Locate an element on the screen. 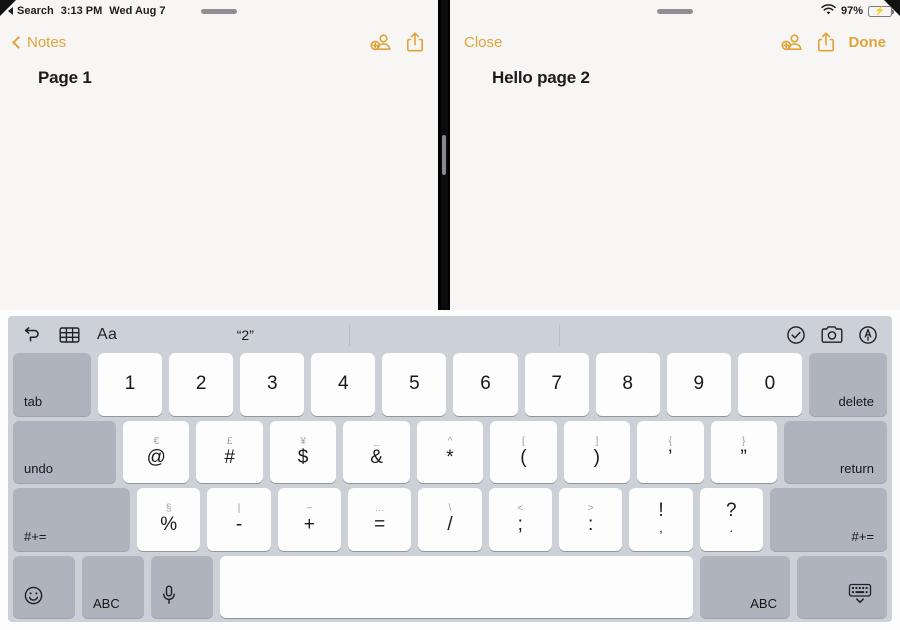  key-colon: > : is located at coordinates (590, 519).